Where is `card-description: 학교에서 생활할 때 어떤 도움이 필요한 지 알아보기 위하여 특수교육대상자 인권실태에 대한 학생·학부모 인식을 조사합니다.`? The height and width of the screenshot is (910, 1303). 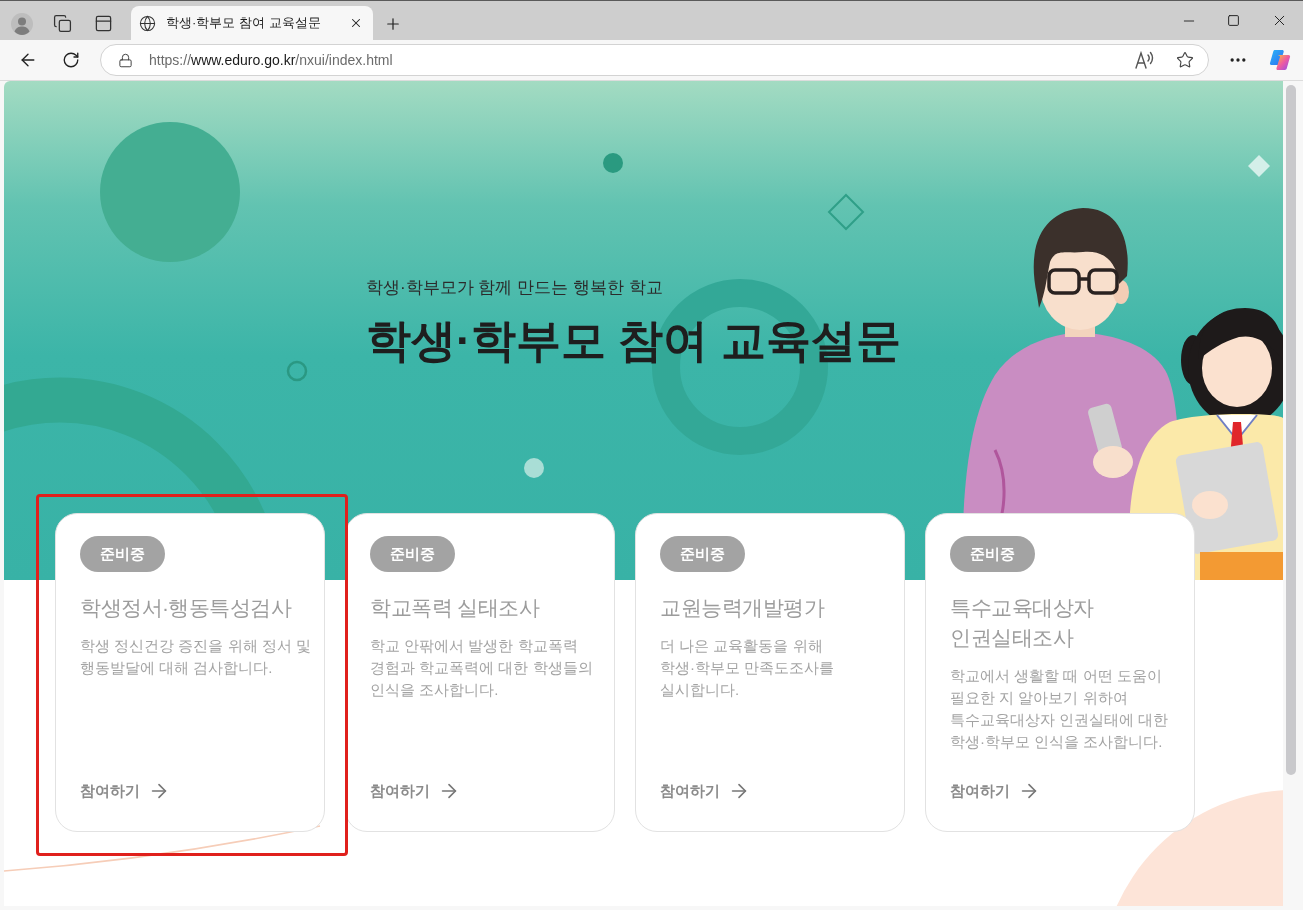 card-description: 학교에서 생활할 때 어떤 도움이 필요한 지 알아보기 위하여 특수교육대상자 인권실태에 대한 학생·학부모 인식을 조사합니다. is located at coordinates (1059, 709).